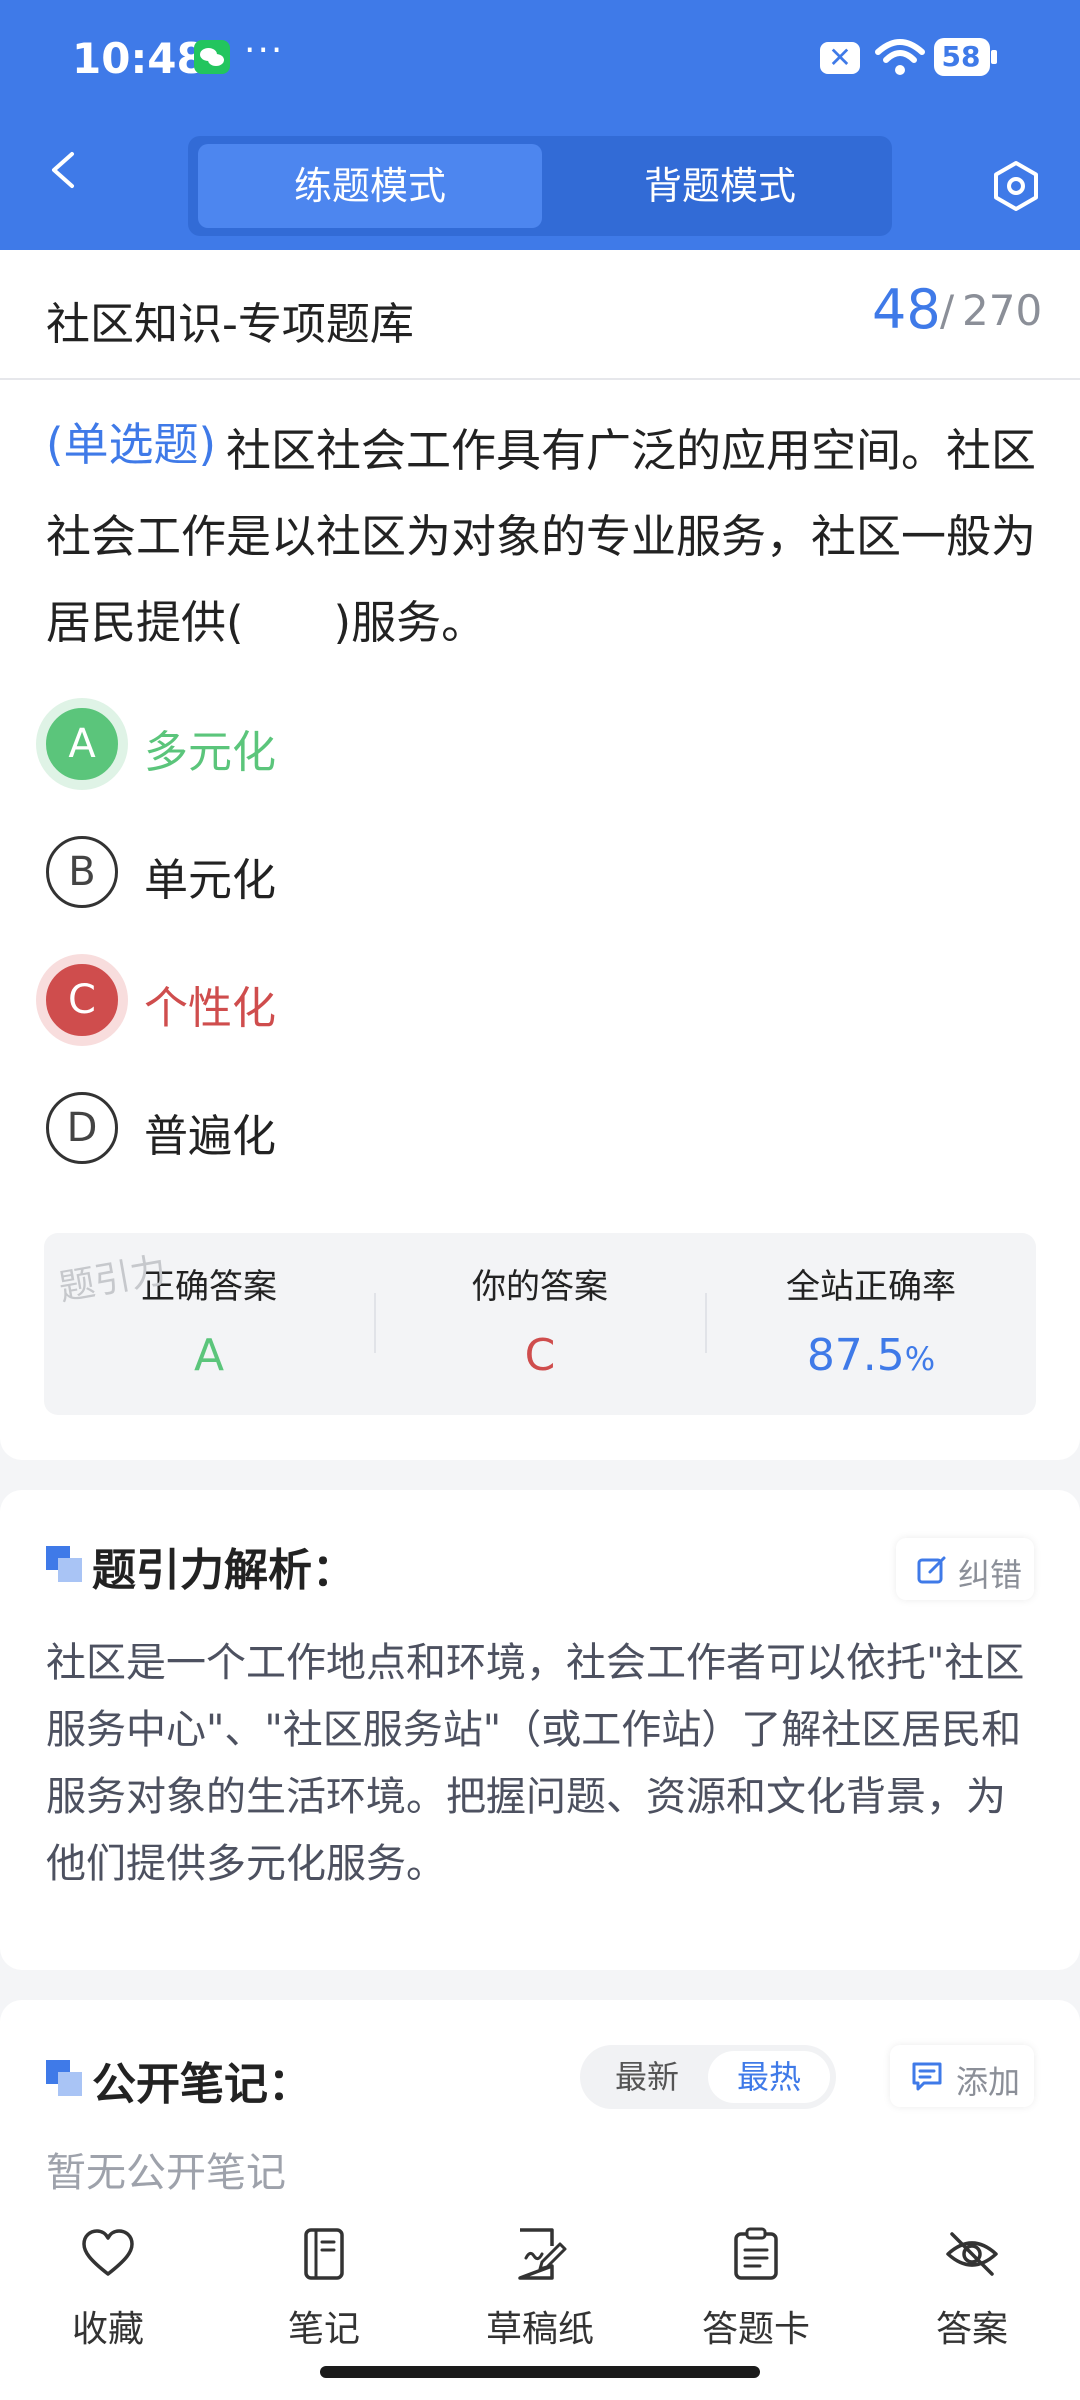 The height and width of the screenshot is (2400, 1080). Describe the element at coordinates (107, 2329) in the screenshot. I see `favorite-label: 收藏` at that location.